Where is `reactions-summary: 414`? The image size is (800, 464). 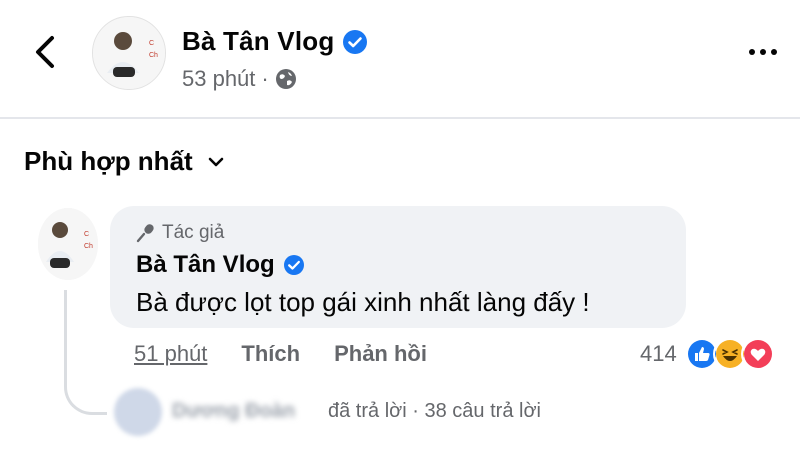 reactions-summary: 414 is located at coordinates (707, 354).